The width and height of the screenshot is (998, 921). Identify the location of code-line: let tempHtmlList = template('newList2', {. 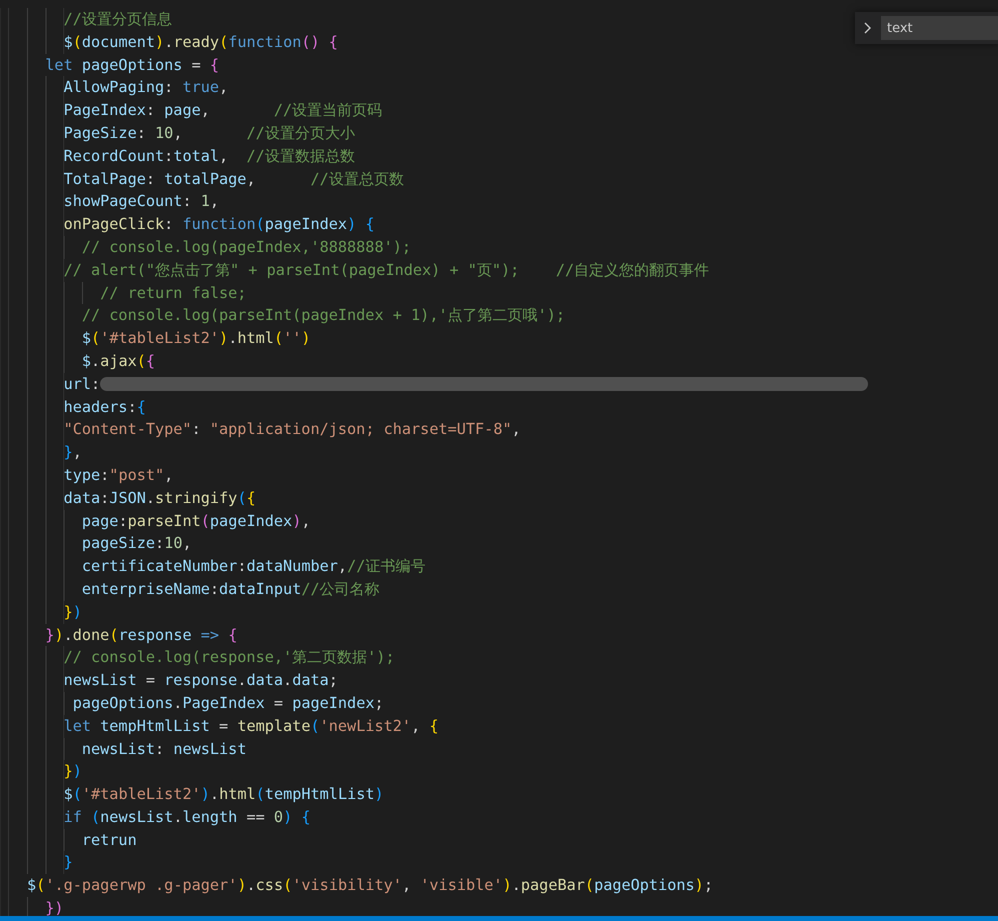
(251, 726).